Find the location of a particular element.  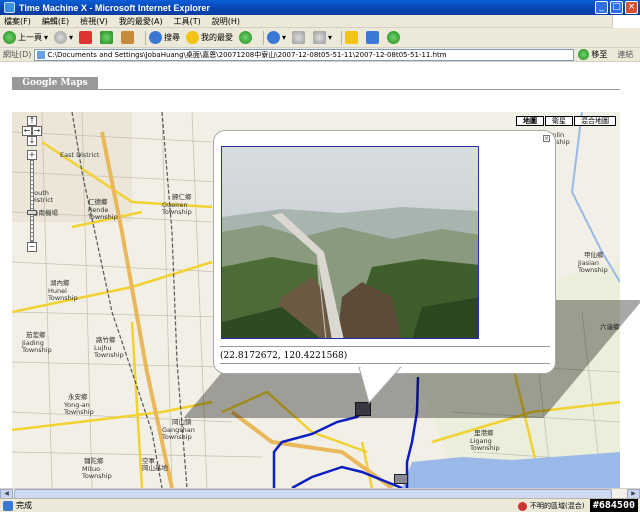

forward-button: ▾ is located at coordinates (63, 37).